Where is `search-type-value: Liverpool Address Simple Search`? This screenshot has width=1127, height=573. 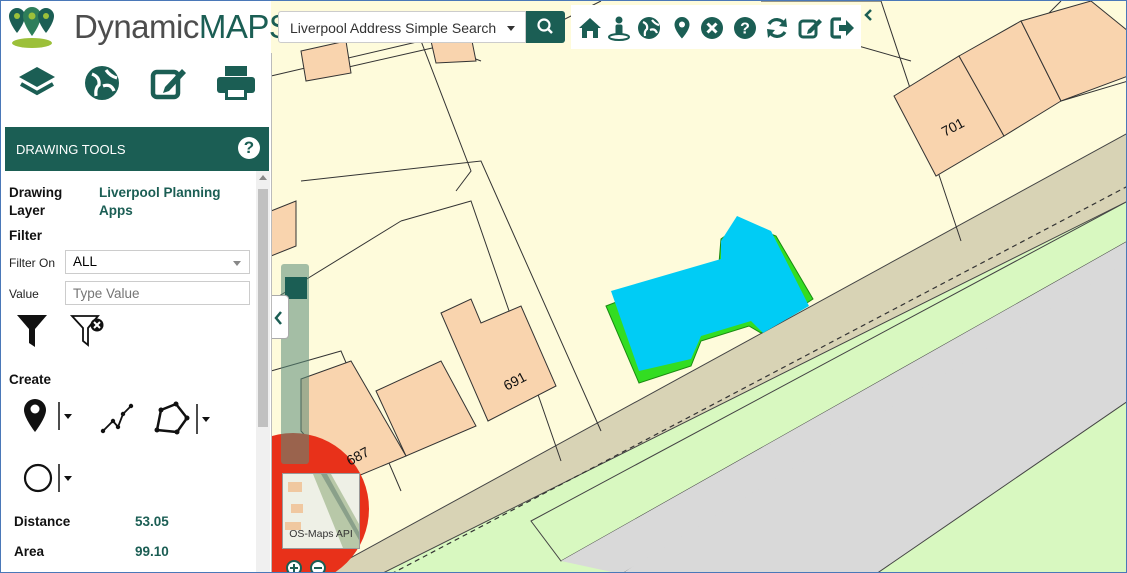 search-type-value: Liverpool Address Simple Search is located at coordinates (393, 28).